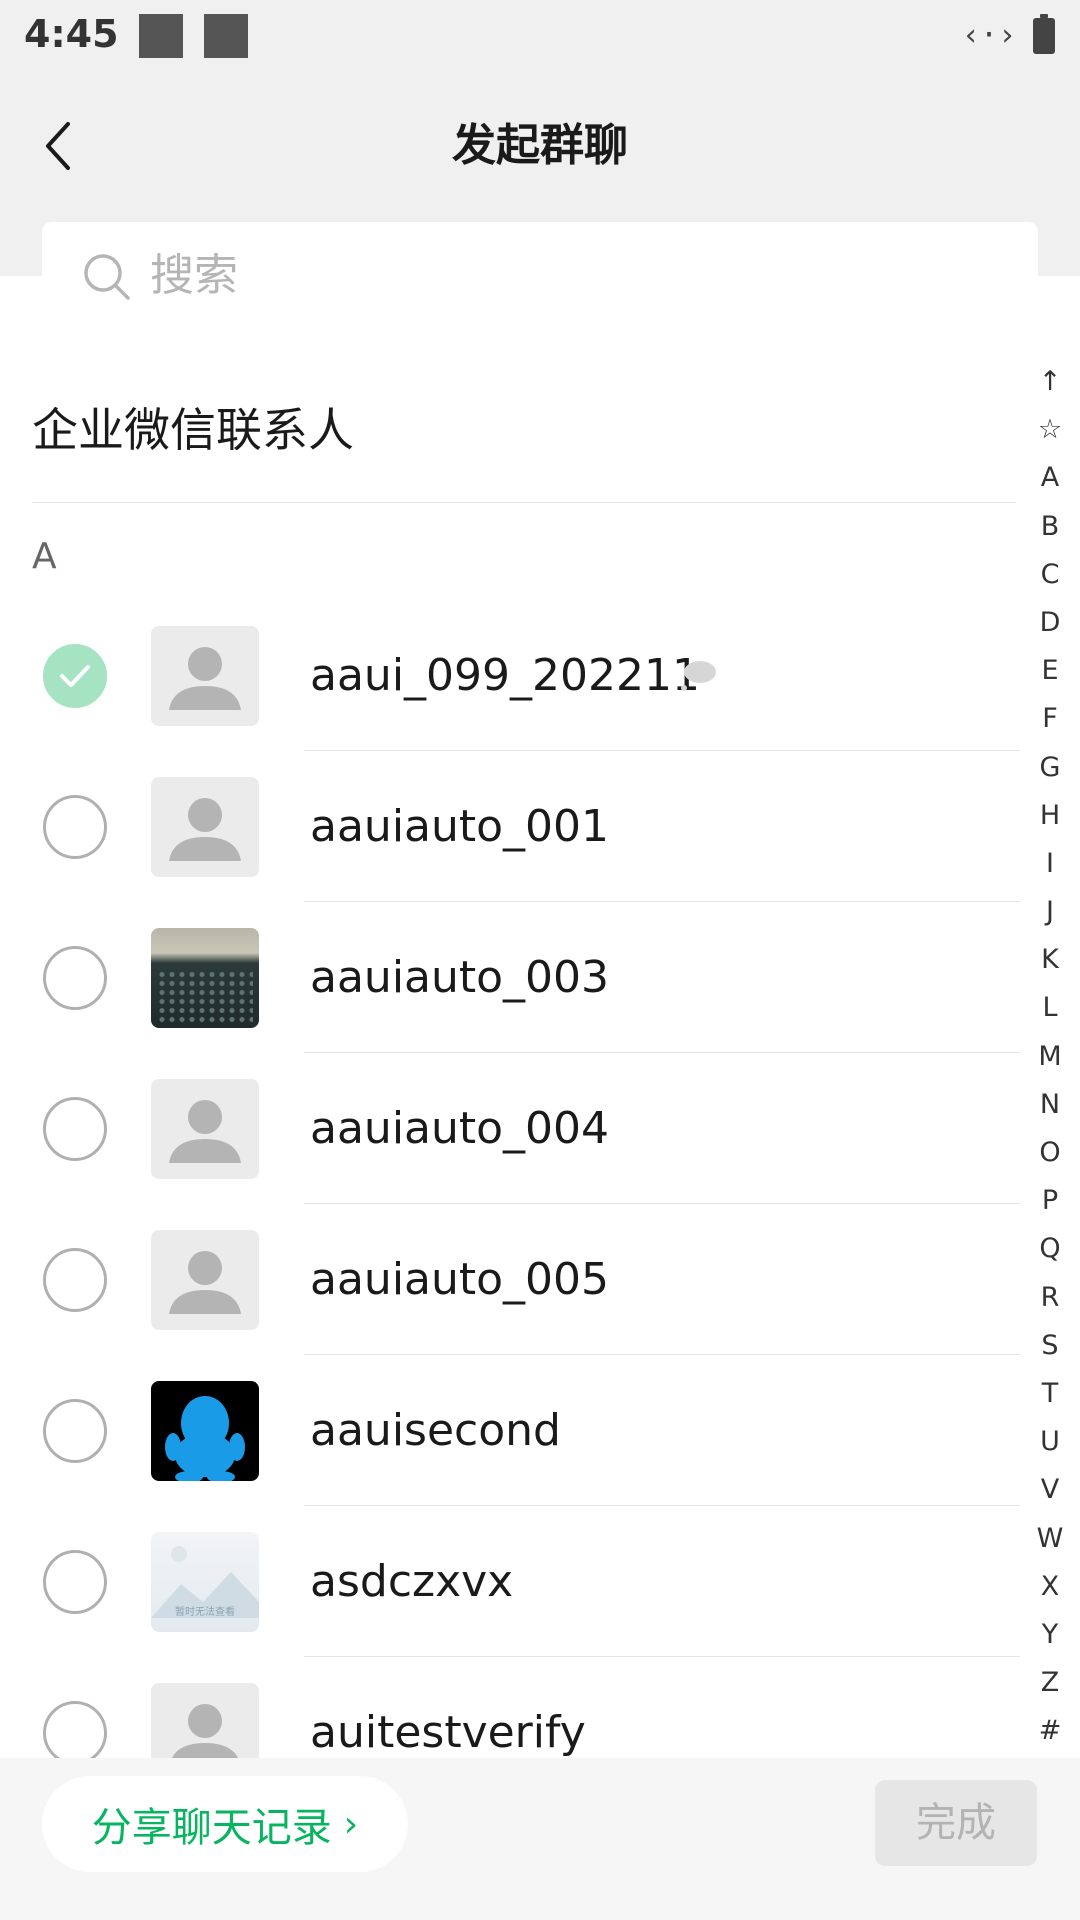 Image resolution: width=1080 pixels, height=1920 pixels. Describe the element at coordinates (1050, 430) in the screenshot. I see `index-star: ☆` at that location.